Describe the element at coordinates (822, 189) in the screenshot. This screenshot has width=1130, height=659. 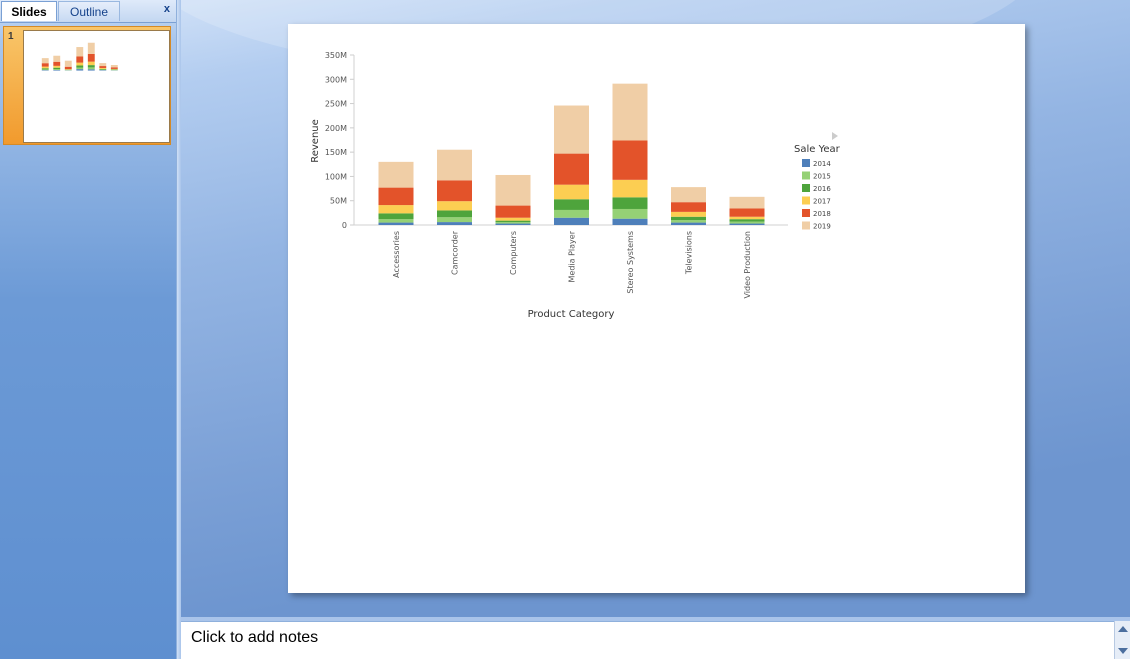
I see `legend-label: 2016` at that location.